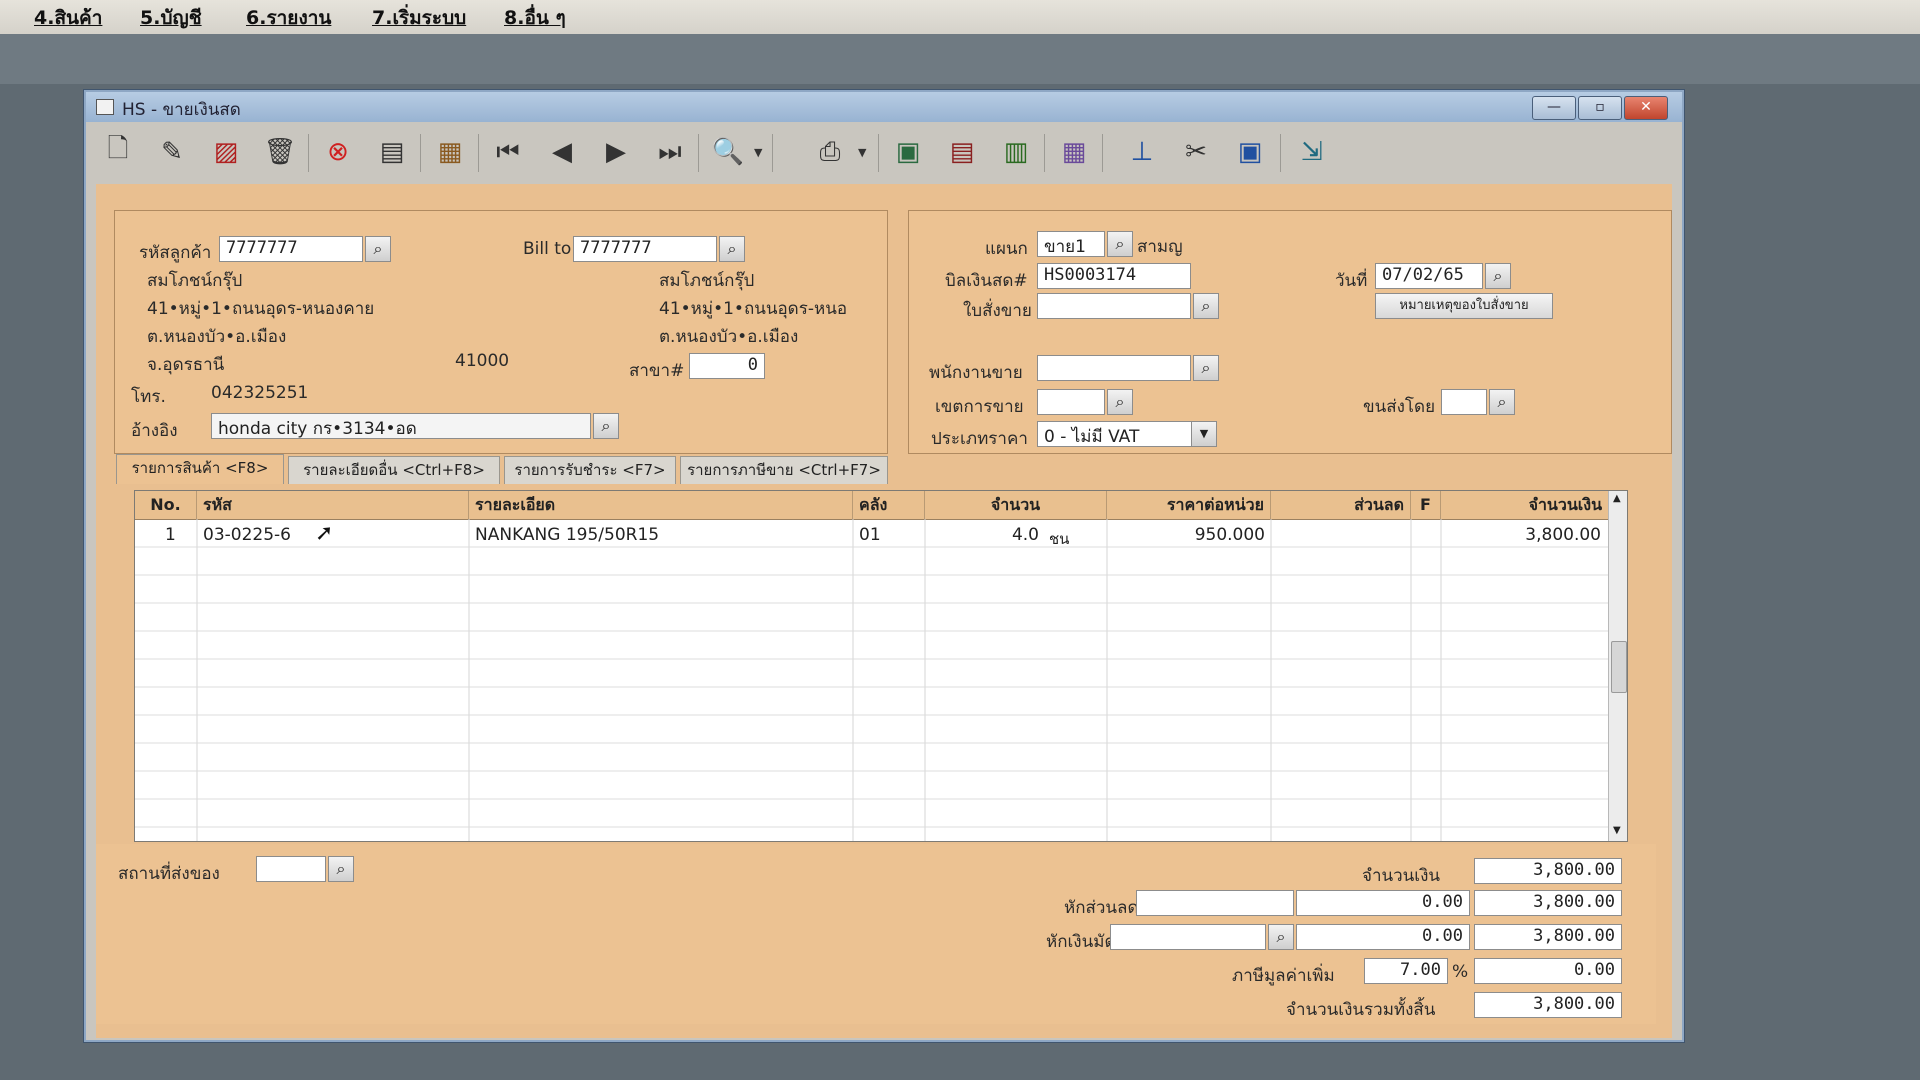  What do you see at coordinates (884, 107) in the screenshot?
I see `title-bar: HS - ขายเงินสด — ▫ ✕` at bounding box center [884, 107].